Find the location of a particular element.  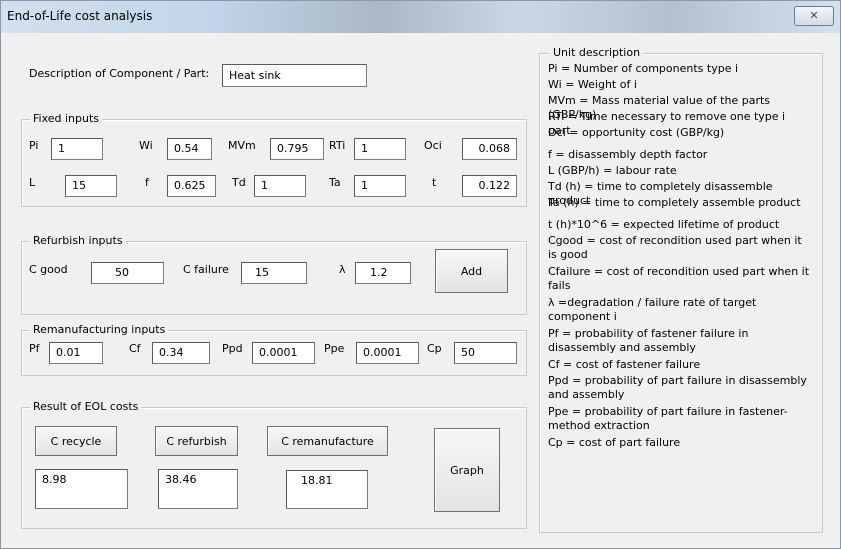

unit-item-wi: Wi = Weight of i is located at coordinates (592, 84).